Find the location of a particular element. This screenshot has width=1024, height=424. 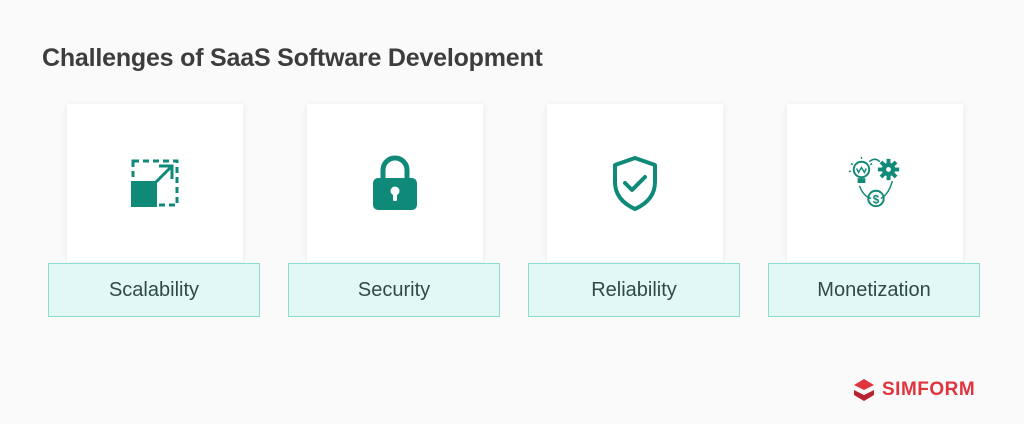

monetization-icon: $ is located at coordinates (875, 183).